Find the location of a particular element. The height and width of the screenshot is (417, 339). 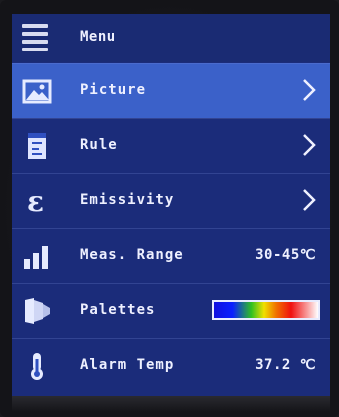

menu-item-label: Rule is located at coordinates (99, 145).